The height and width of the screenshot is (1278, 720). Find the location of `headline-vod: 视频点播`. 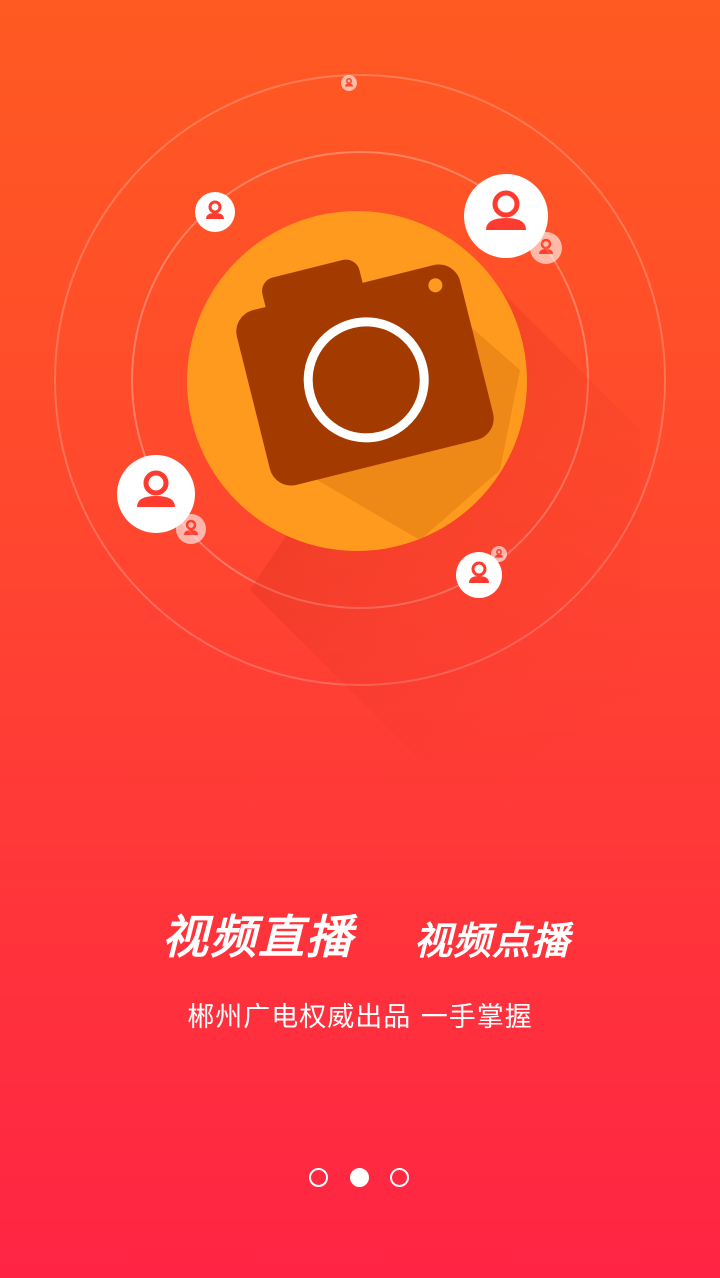

headline-vod: 视频点播 is located at coordinates (492, 941).